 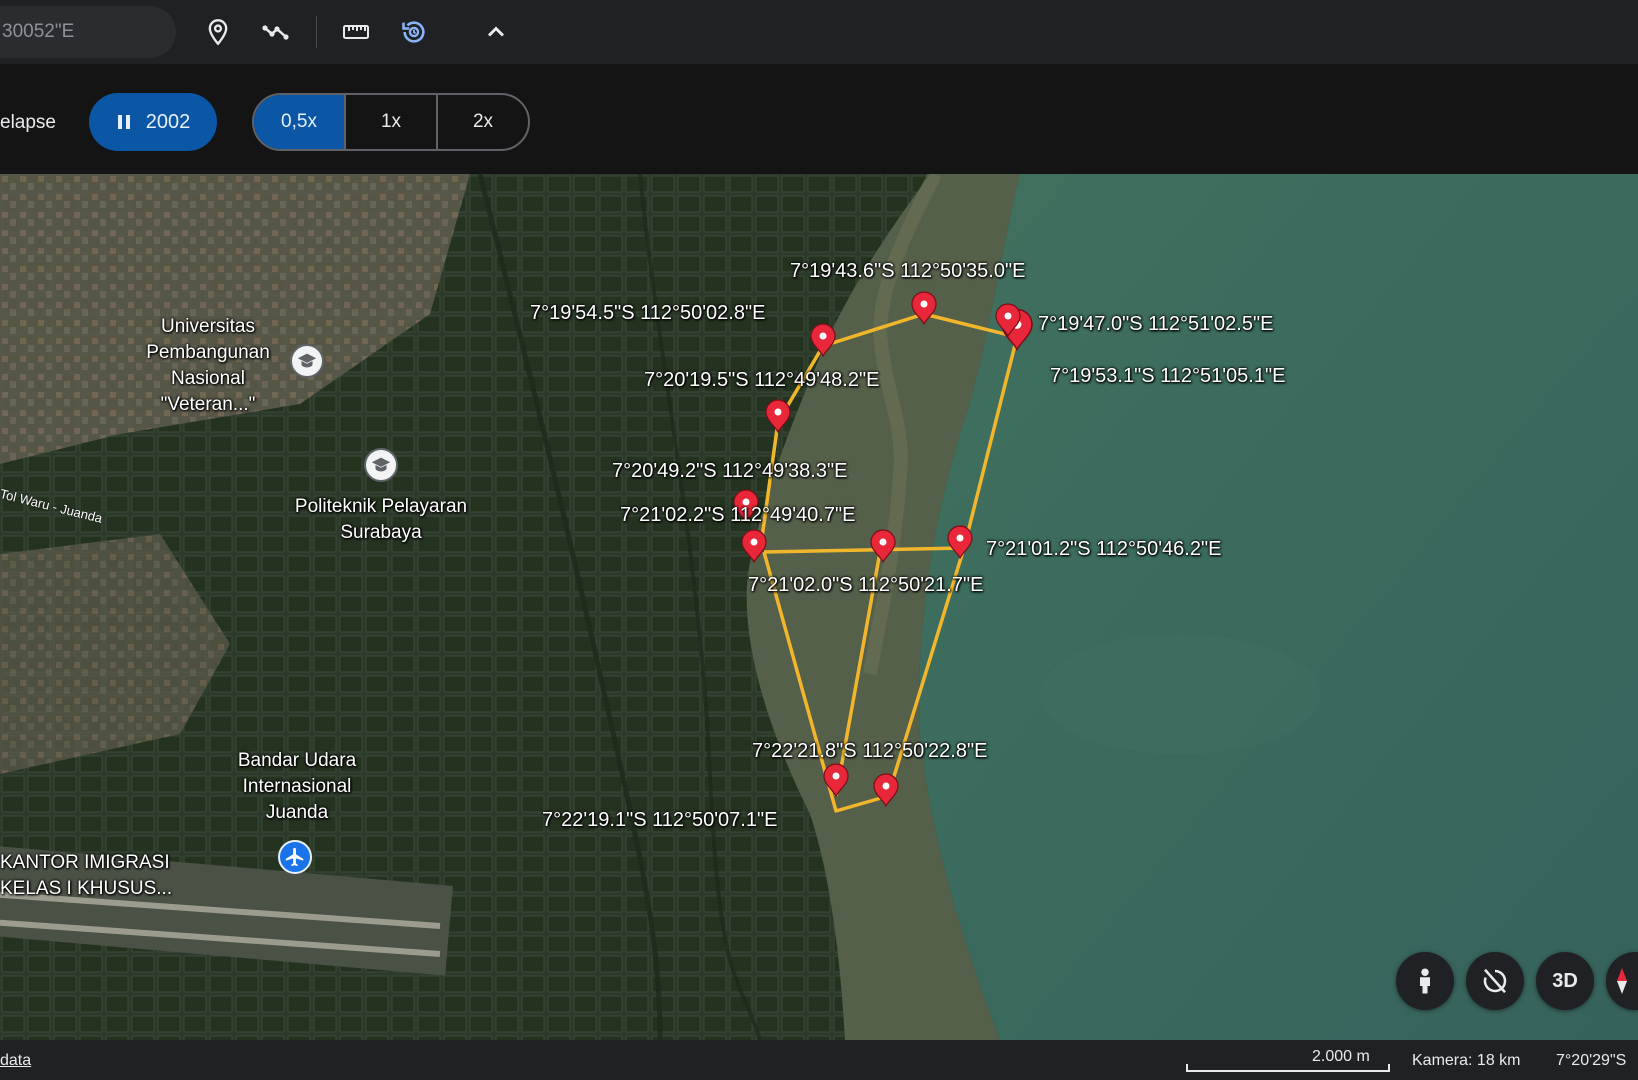 I want to click on coord-label: 7°21'01.2"S 112°50'46.2"E, so click(x=1104, y=549).